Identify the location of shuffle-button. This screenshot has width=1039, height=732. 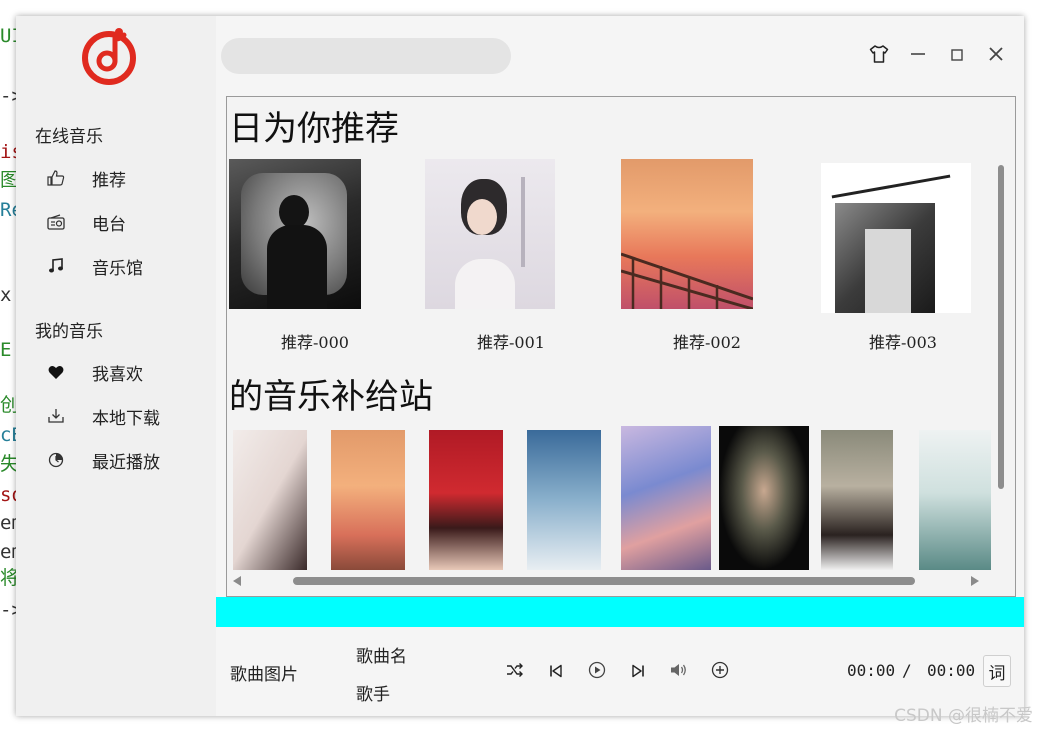
(515, 672).